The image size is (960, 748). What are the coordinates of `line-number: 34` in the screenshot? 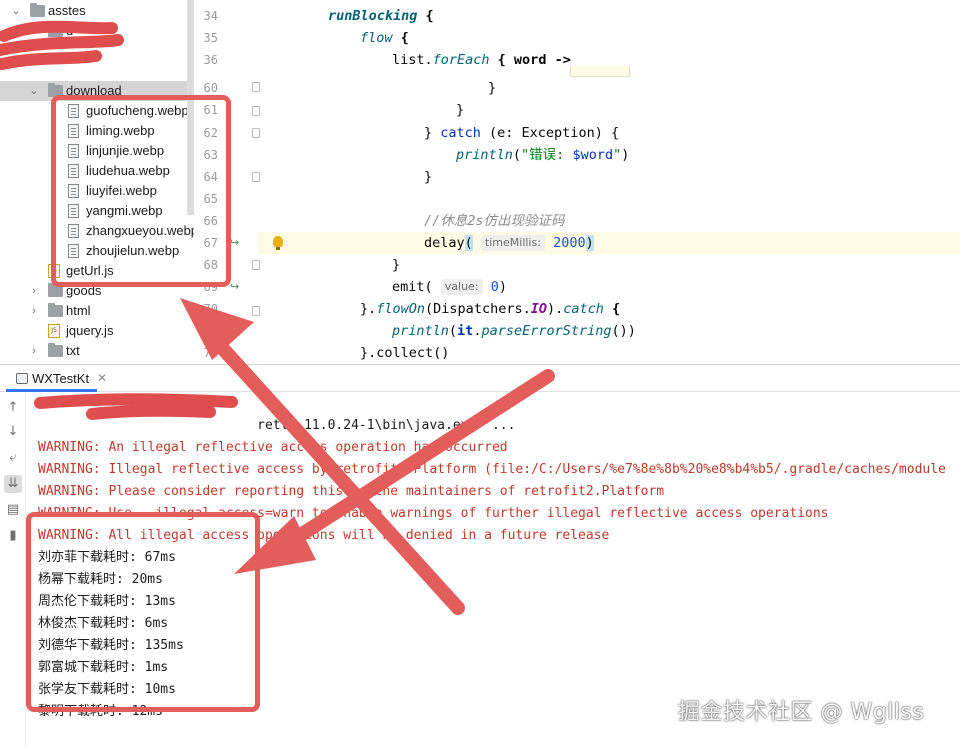 It's located at (210, 16).